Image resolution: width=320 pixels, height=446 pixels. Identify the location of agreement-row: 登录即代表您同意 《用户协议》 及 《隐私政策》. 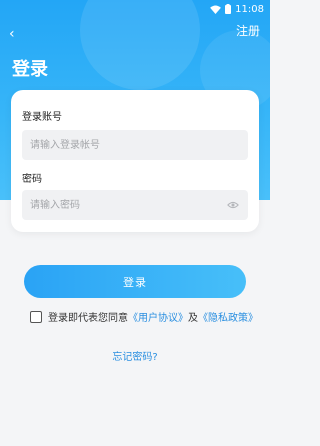
(144, 316).